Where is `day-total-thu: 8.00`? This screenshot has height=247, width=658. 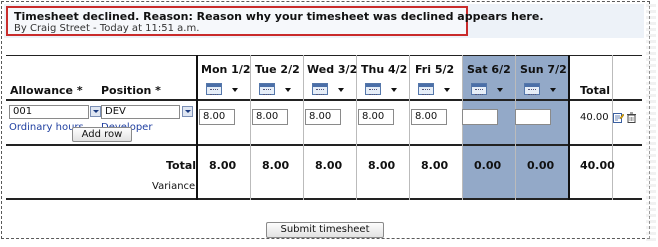 day-total-thu: 8.00 is located at coordinates (382, 165).